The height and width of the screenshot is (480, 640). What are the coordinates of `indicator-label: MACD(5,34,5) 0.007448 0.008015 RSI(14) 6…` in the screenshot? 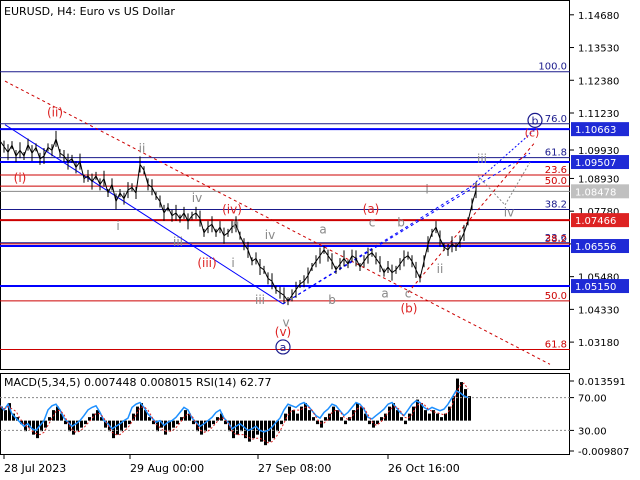 It's located at (137, 382).